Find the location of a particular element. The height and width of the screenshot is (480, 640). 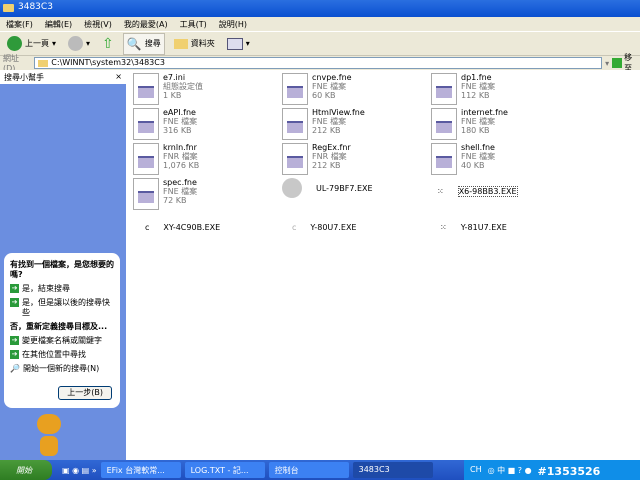

file-item: c XY-4C90B.EXE is located at coordinates (215, 227).